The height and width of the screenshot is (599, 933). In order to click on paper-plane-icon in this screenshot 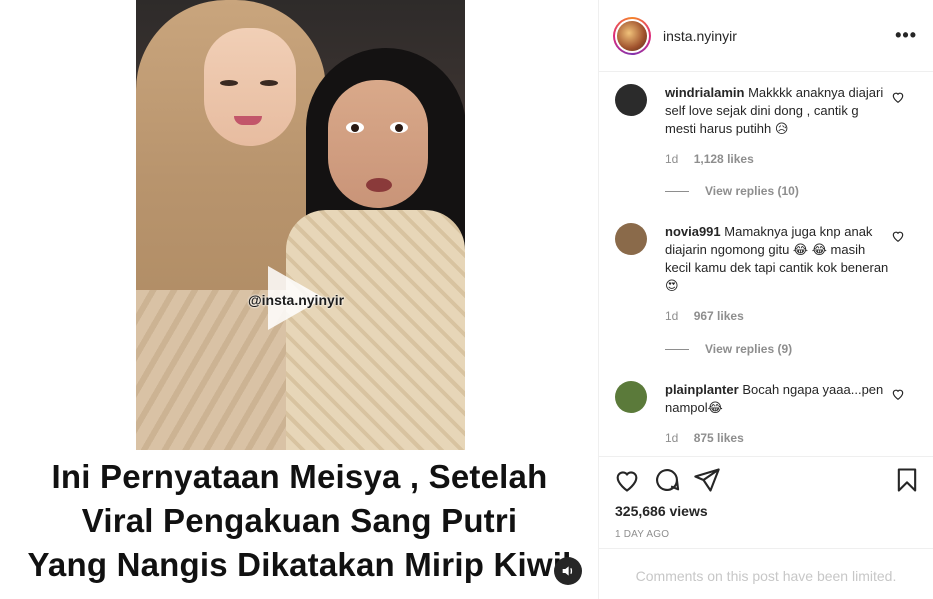, I will do `click(707, 480)`.